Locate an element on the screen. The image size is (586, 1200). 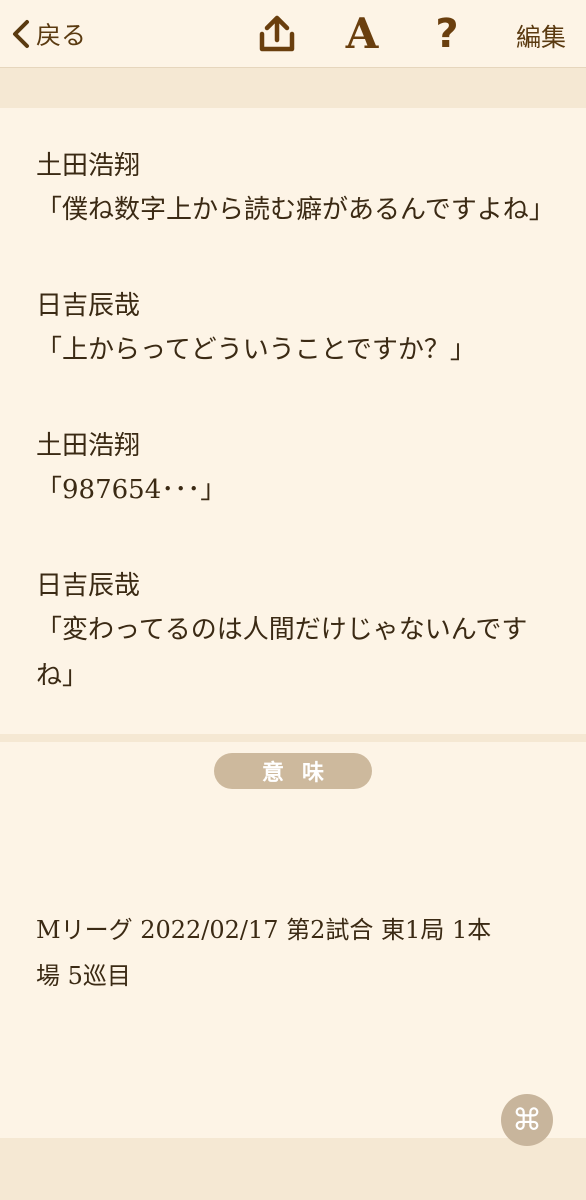
dialogue-line: 「987654･･･」 is located at coordinates (131, 490).